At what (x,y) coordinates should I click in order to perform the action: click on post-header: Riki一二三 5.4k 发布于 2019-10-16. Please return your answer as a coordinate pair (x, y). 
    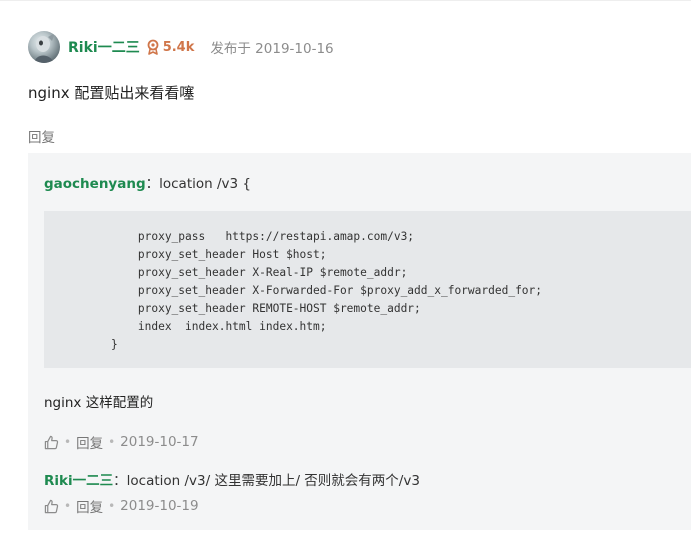
    Looking at the image, I should click on (181, 47).